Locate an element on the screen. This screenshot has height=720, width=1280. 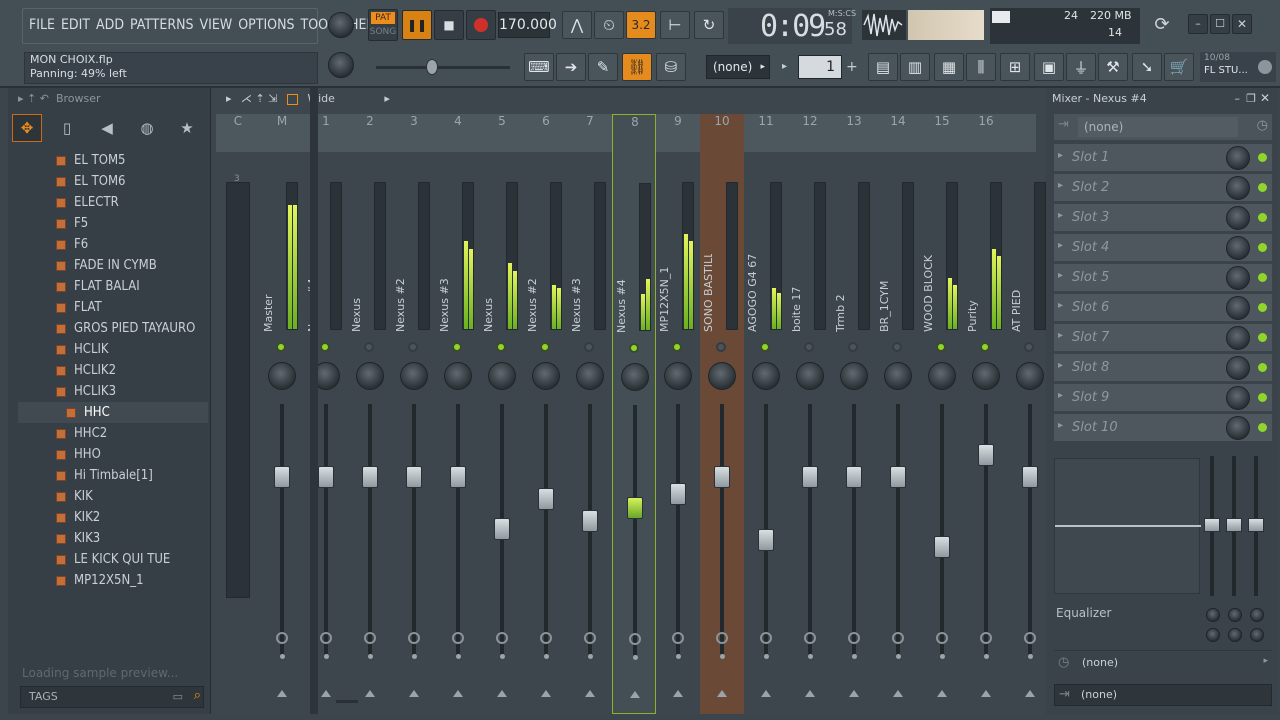
shop-button: 🛒 is located at coordinates (1179, 67).